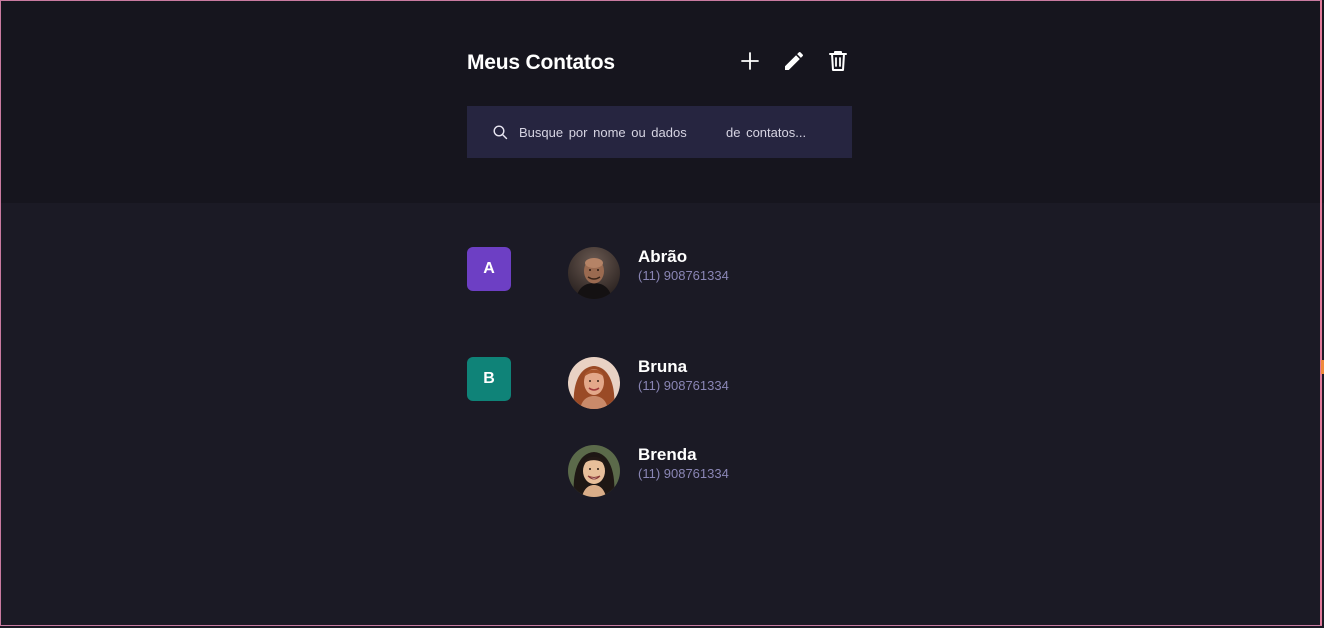 The height and width of the screenshot is (628, 1324). Describe the element at coordinates (679, 132) in the screenshot. I see `search-input` at that location.